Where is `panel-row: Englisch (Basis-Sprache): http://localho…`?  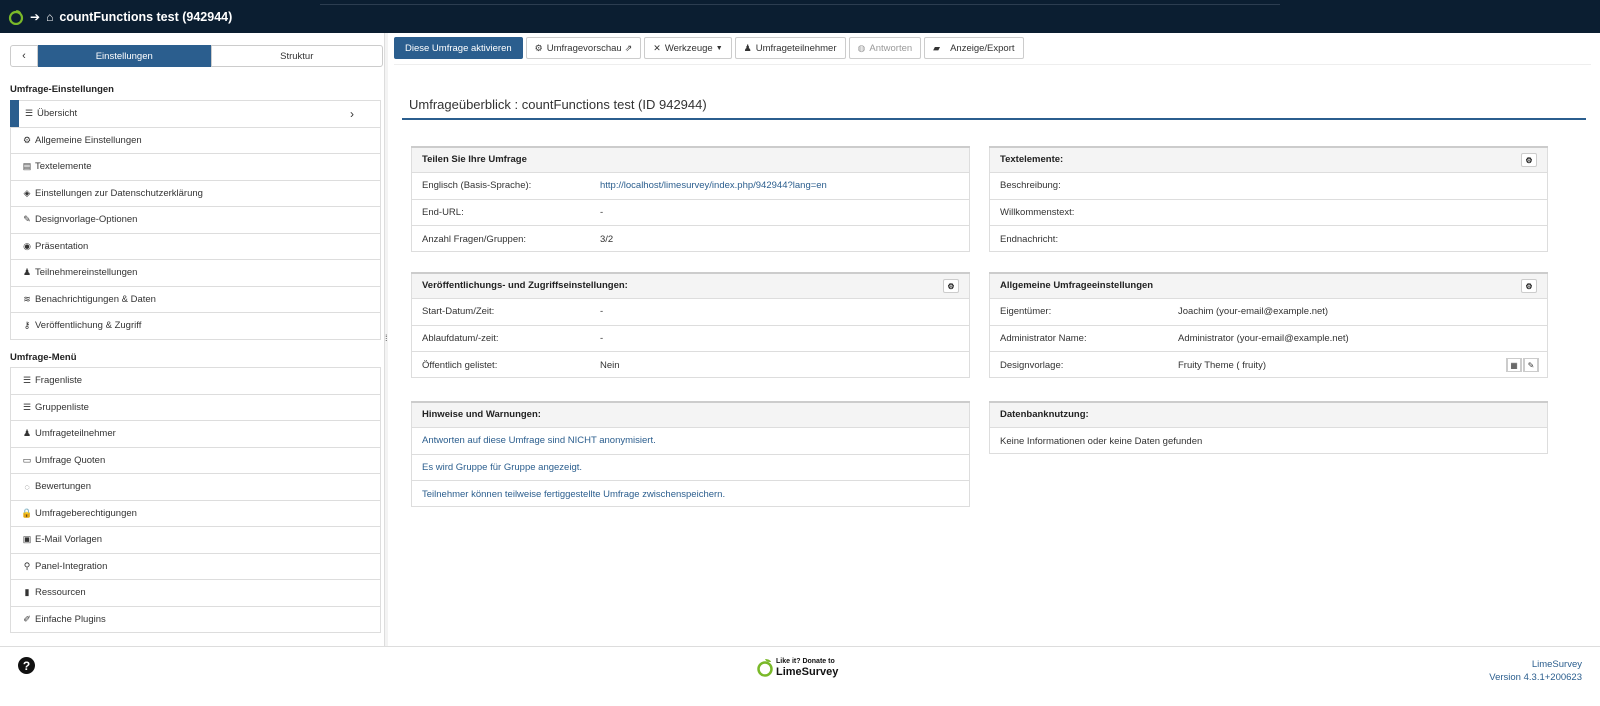
panel-row: Englisch (Basis-Sprache): http://localho… is located at coordinates (690, 186).